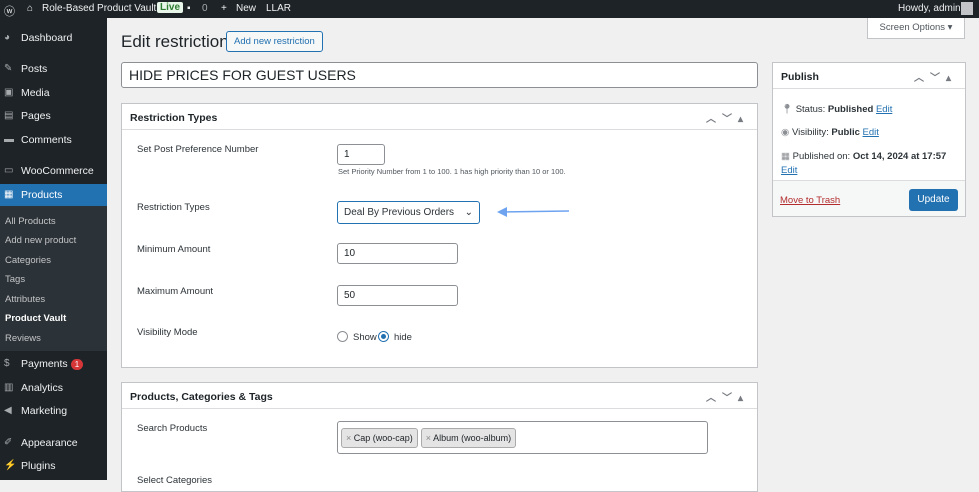 The width and height of the screenshot is (979, 492). Describe the element at coordinates (28, 260) in the screenshot. I see `submenu-categories: Categories` at that location.